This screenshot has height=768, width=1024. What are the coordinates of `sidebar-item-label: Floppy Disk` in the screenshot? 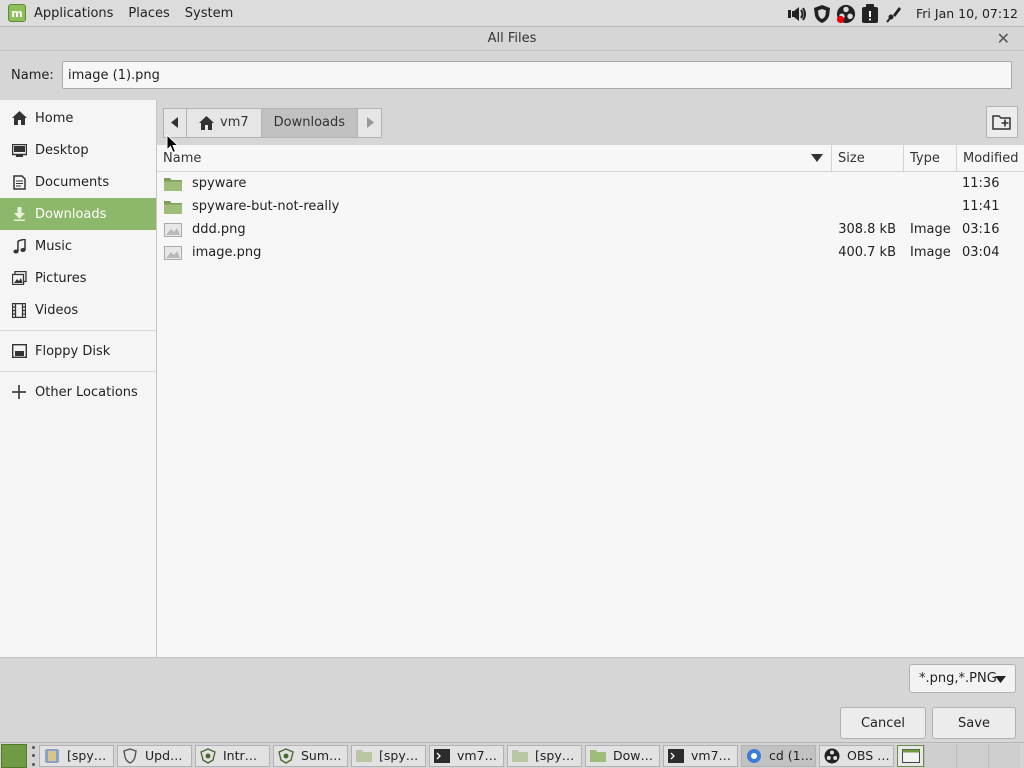 It's located at (73, 351).